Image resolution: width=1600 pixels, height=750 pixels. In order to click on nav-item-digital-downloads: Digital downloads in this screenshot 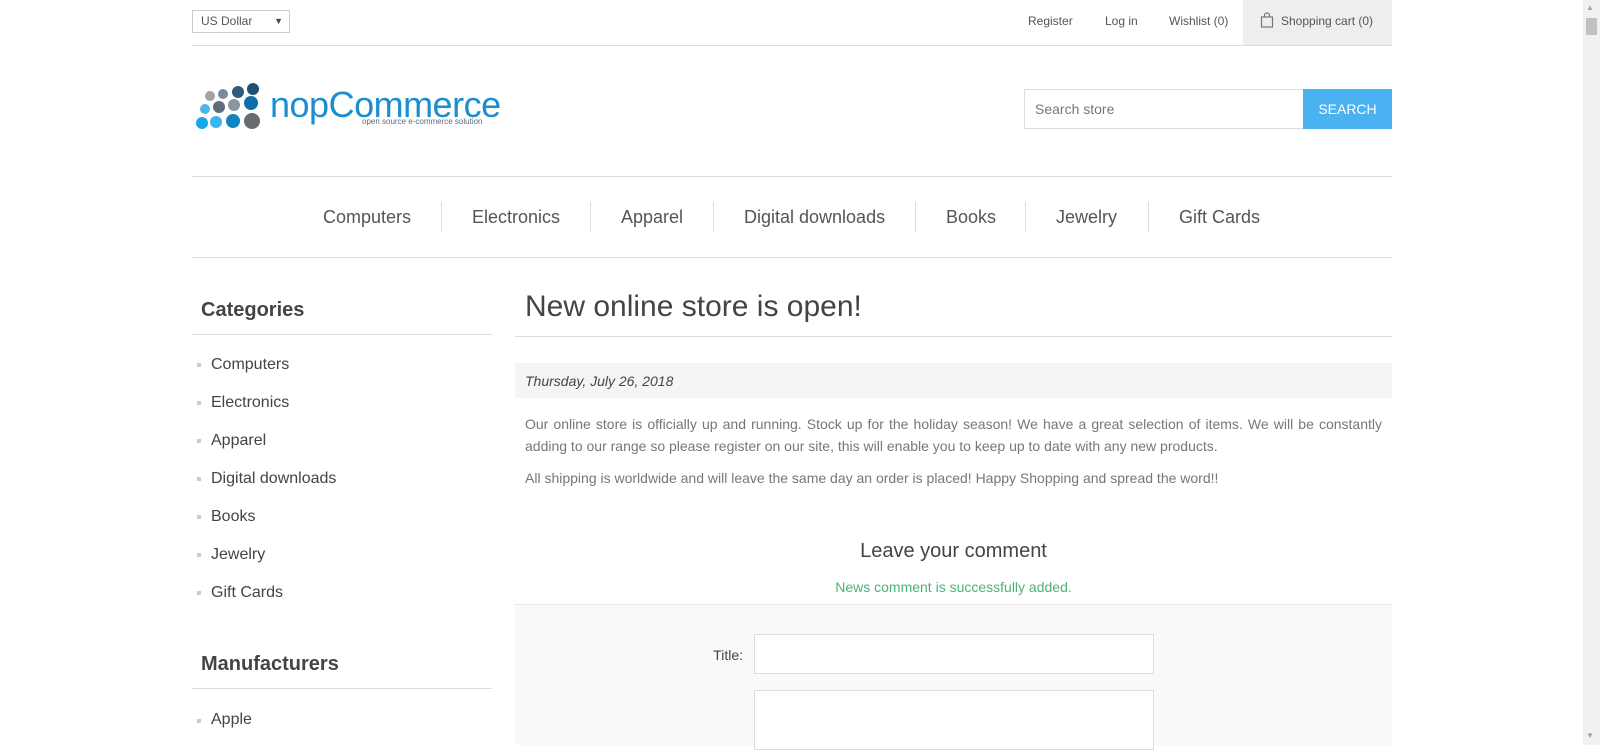, I will do `click(814, 217)`.